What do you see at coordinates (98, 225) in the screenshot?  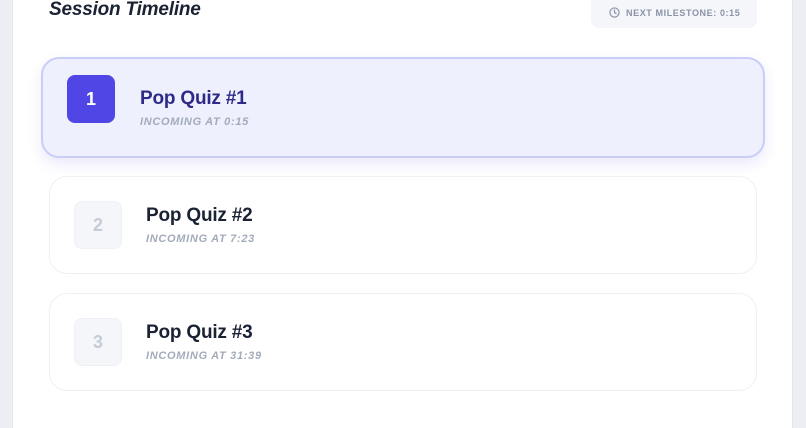 I see `quiz-number-badge: 2` at bounding box center [98, 225].